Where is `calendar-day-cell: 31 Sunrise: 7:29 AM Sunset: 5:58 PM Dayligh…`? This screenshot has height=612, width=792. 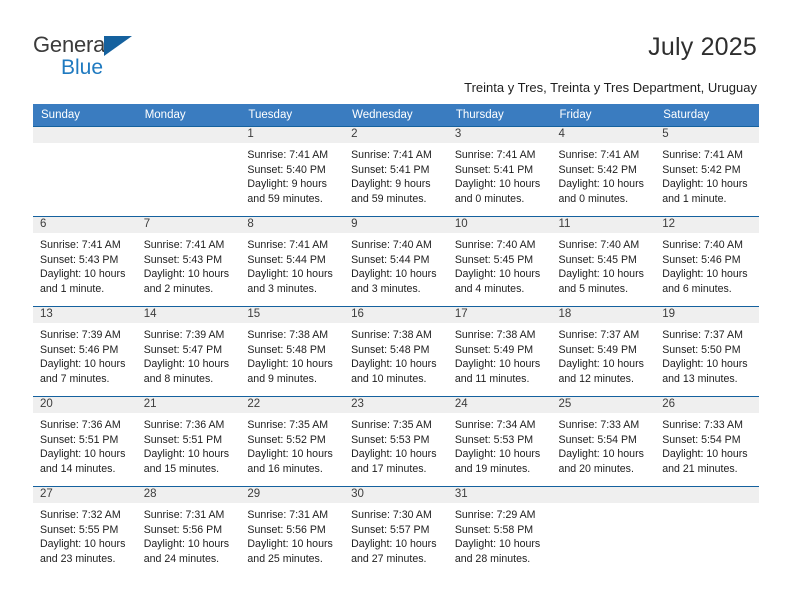
calendar-day-cell: 31 Sunrise: 7:29 AM Sunset: 5:58 PM Dayligh… is located at coordinates (499, 531).